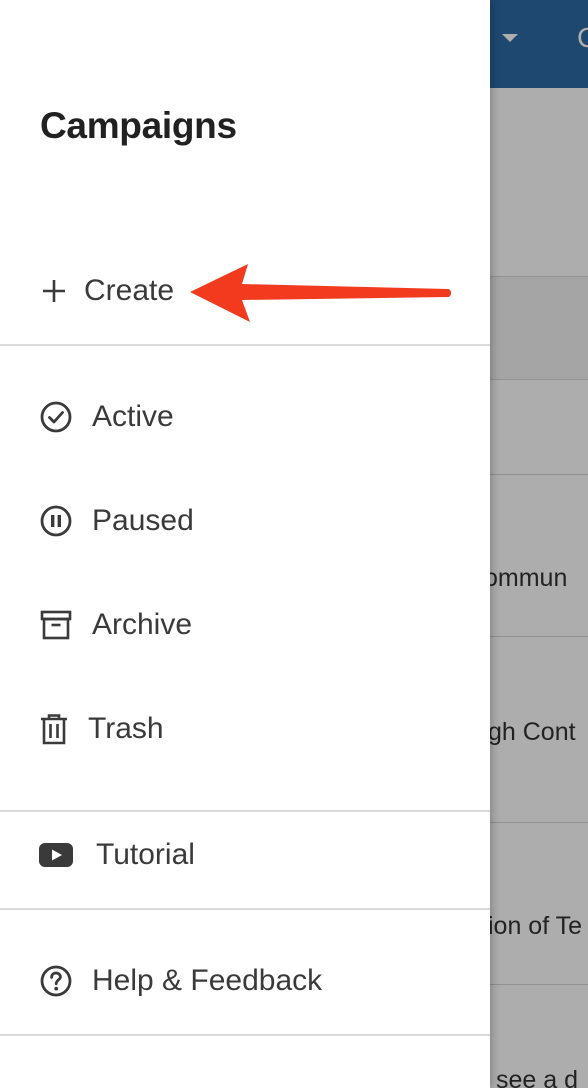  What do you see at coordinates (245, 521) in the screenshot?
I see `sidebar-item-paused: Paused` at bounding box center [245, 521].